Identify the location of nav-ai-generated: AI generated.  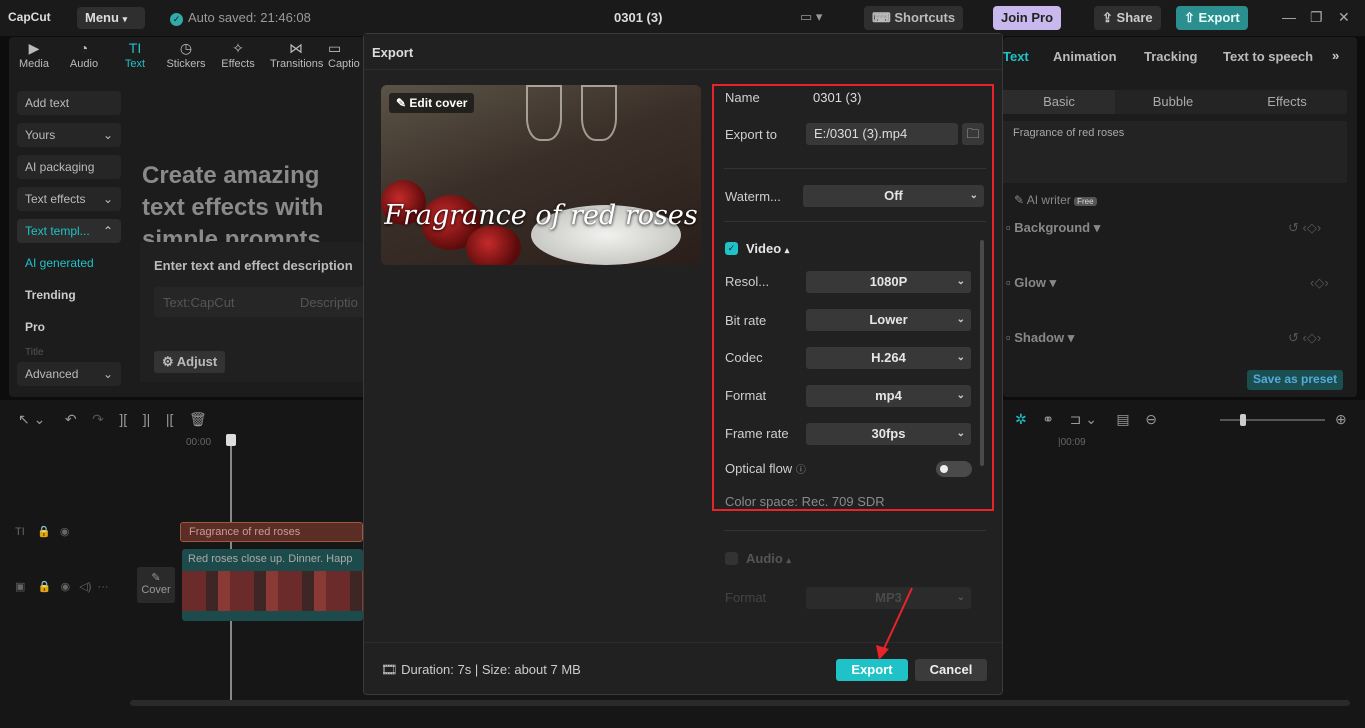
(69, 263).